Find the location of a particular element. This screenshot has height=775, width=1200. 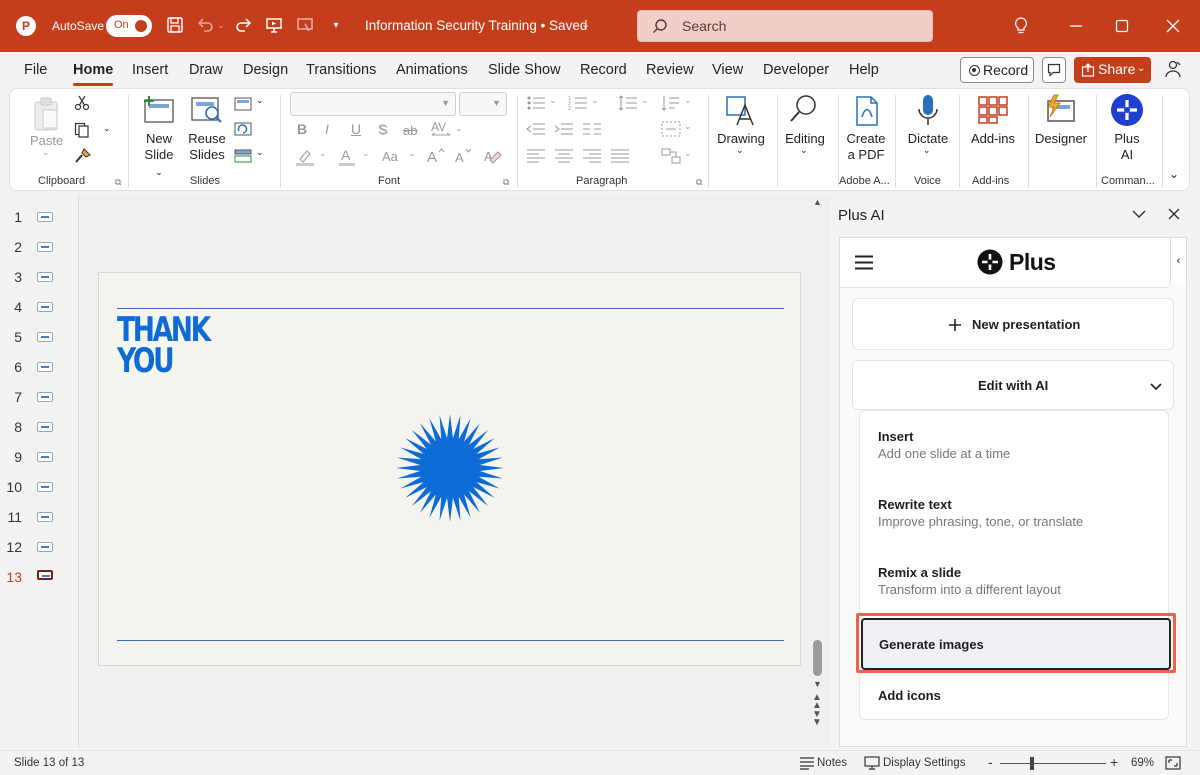

bullets-chevron-icon: ⌄ is located at coordinates (553, 100).